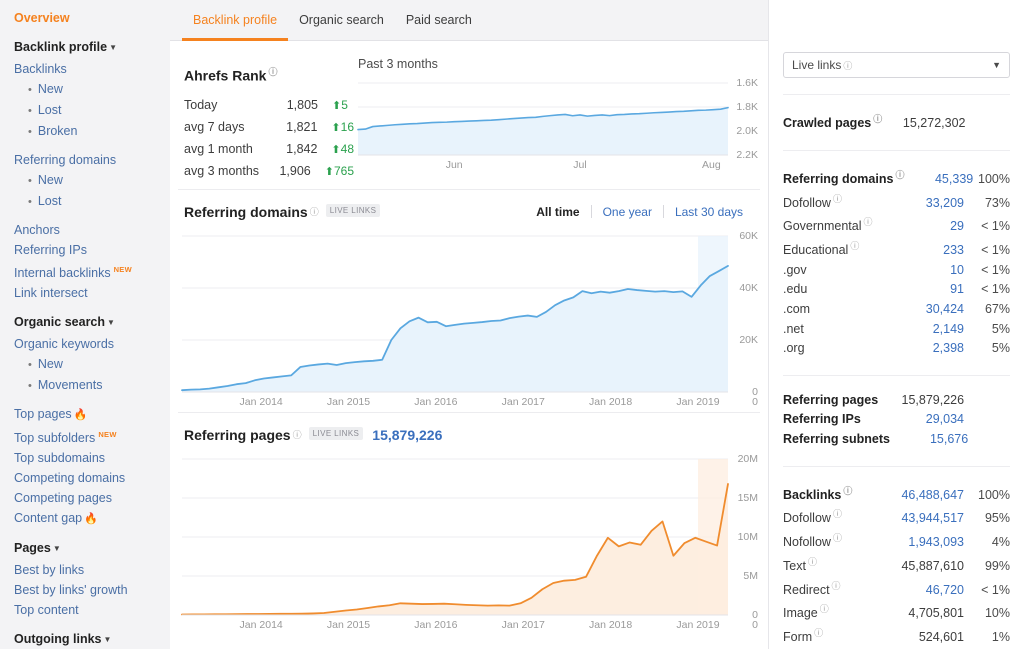 This screenshot has height=649, width=1024. I want to click on filter-all-time: All time, so click(557, 212).